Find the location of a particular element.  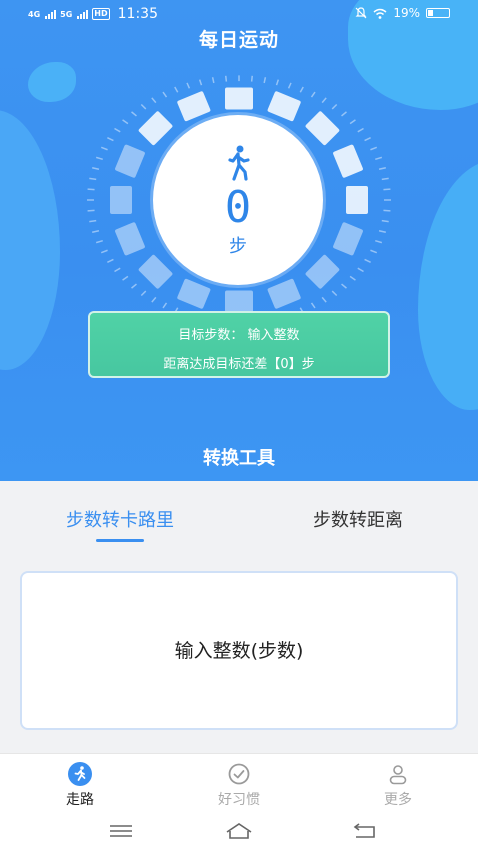

nav-item-more: 更多 is located at coordinates (398, 785).